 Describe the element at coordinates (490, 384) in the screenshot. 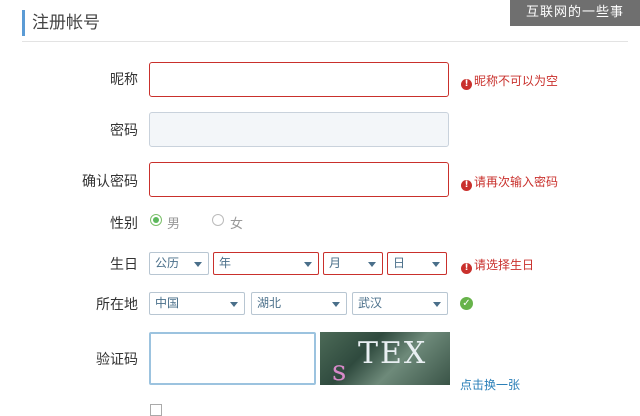

I see `captcha-refresh-link: 点击换一张` at that location.